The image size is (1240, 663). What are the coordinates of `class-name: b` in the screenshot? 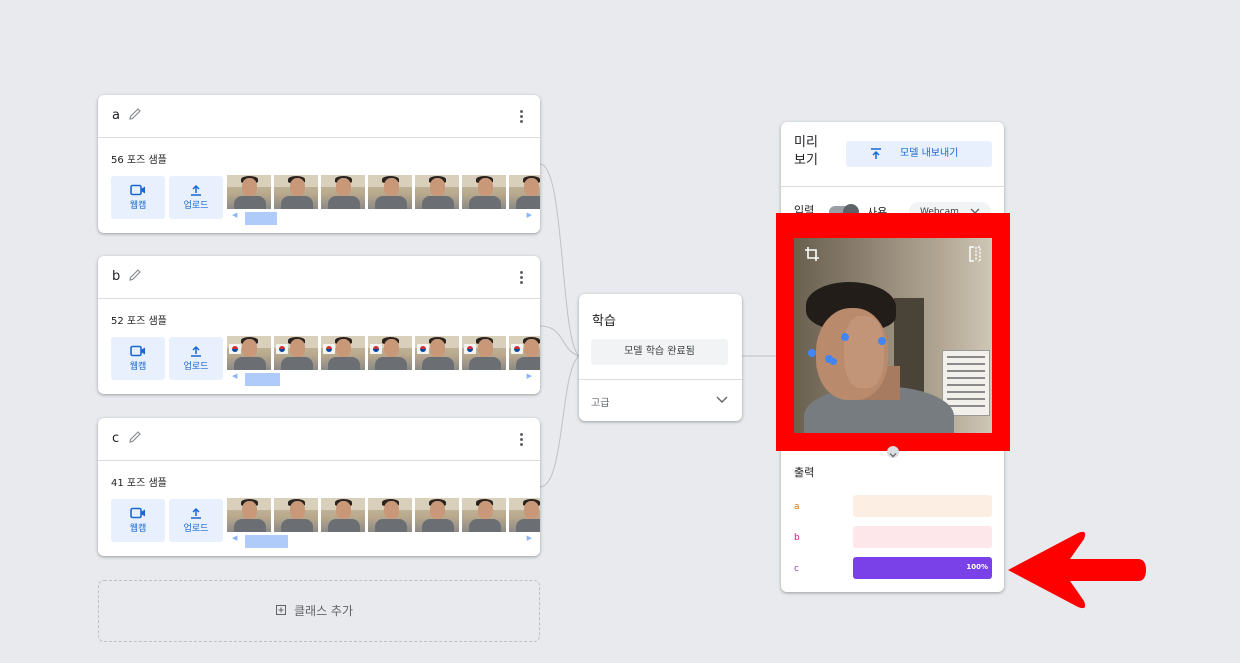 It's located at (116, 276).